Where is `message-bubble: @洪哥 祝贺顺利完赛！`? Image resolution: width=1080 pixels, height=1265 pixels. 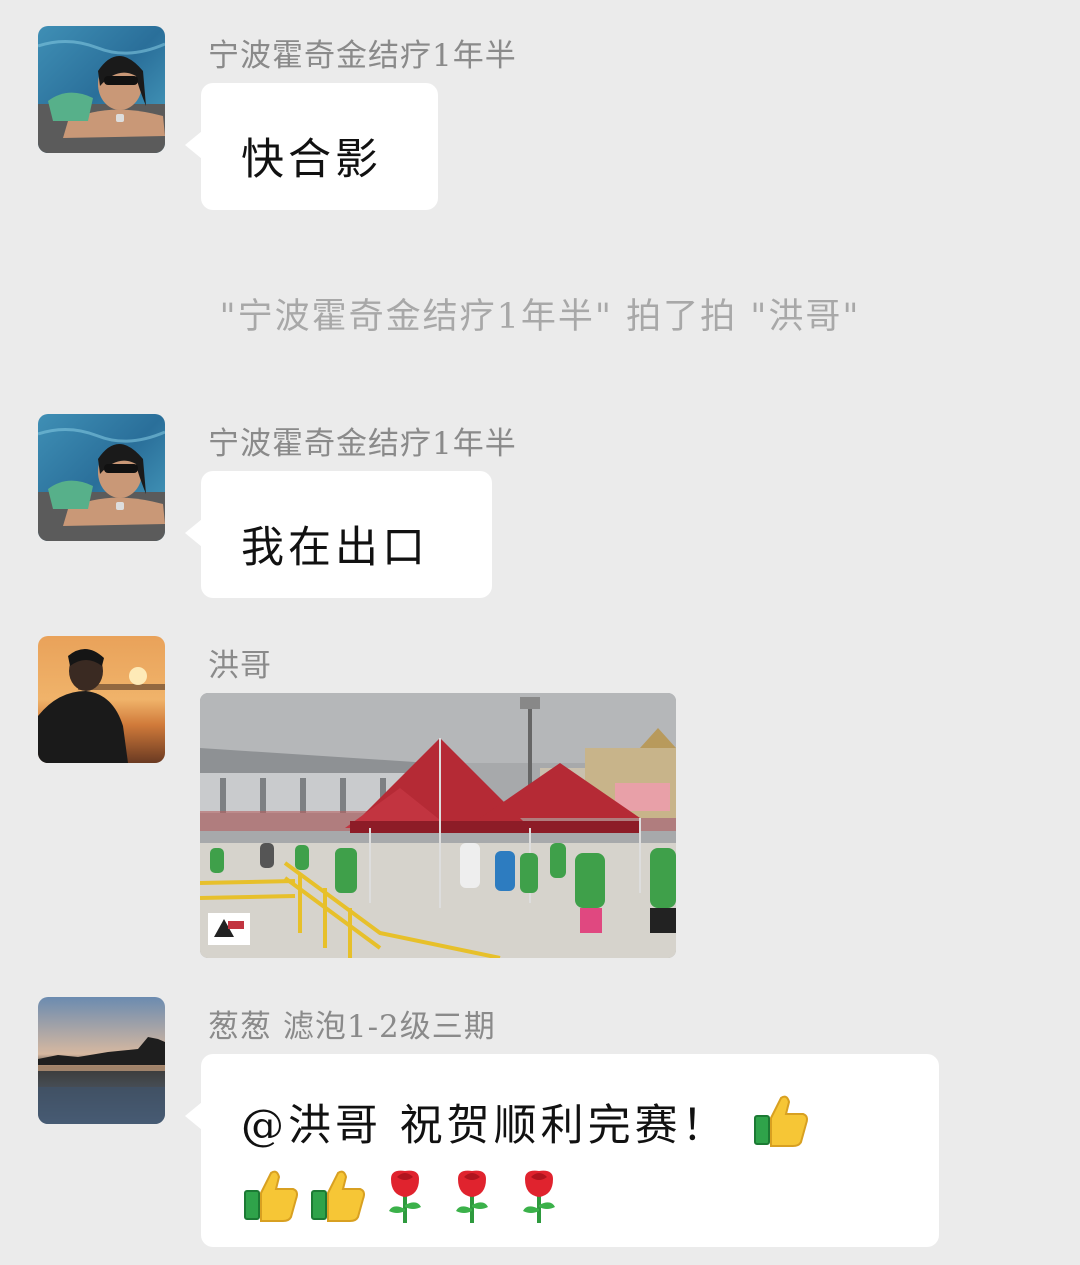 message-bubble: @洪哥 祝贺顺利完赛！ is located at coordinates (562, 1150).